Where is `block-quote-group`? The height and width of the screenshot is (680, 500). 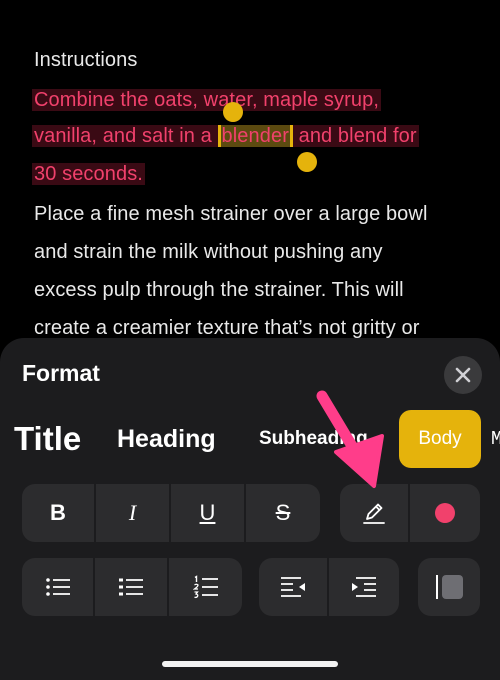
block-quote-group is located at coordinates (449, 587).